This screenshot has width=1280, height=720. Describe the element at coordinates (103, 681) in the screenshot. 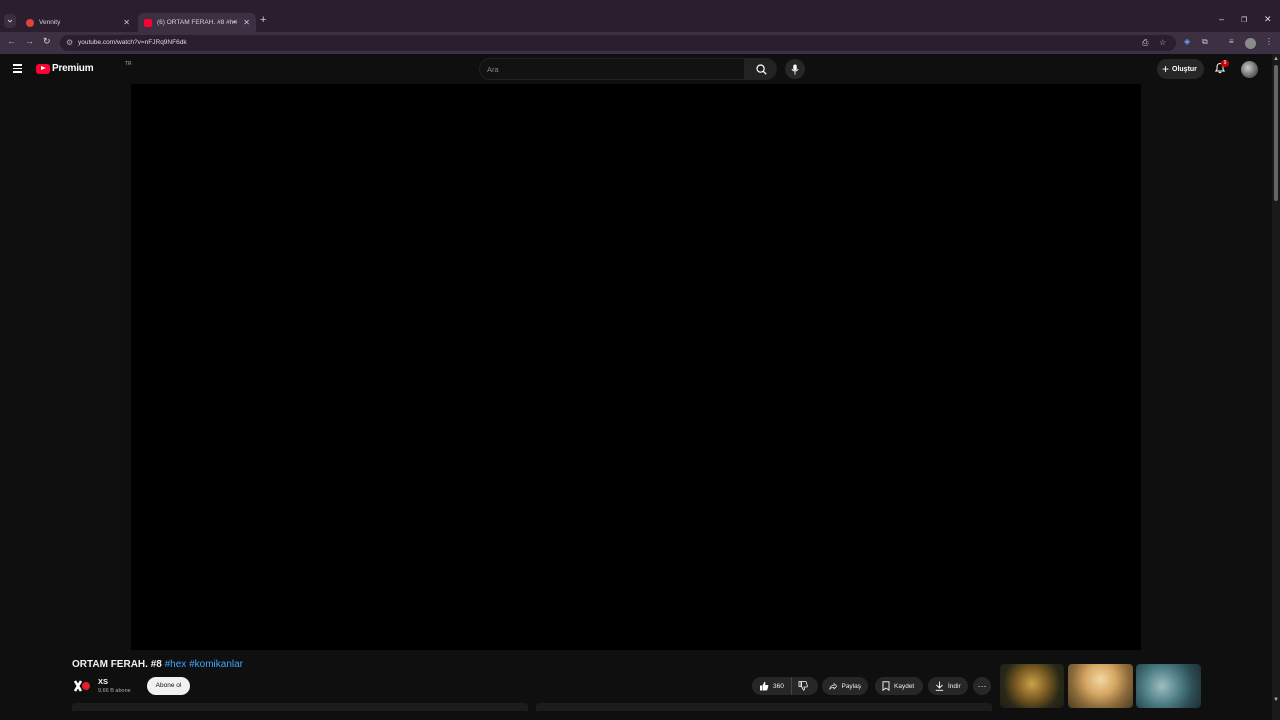

I see `channel-name: XS` at that location.